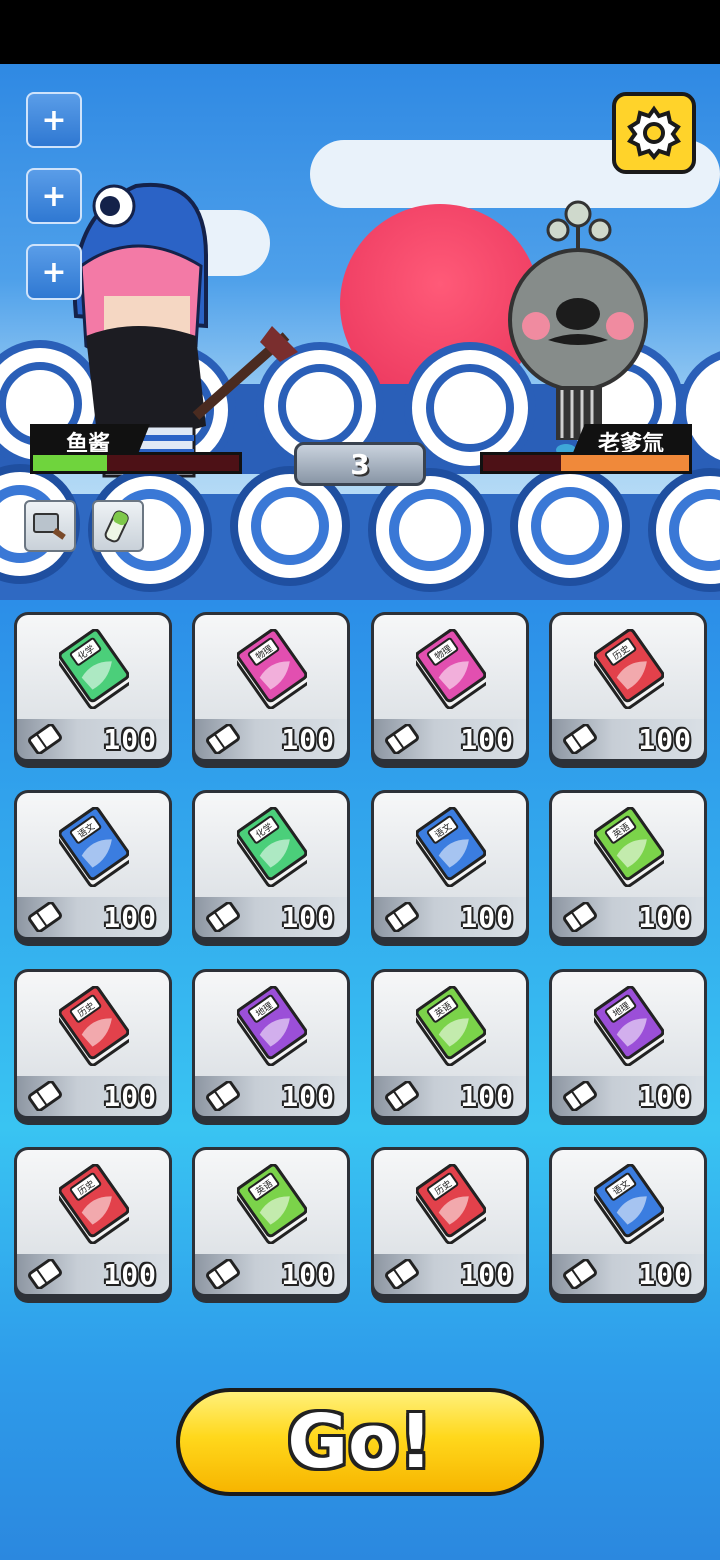 This screenshot has height=1560, width=720. Describe the element at coordinates (360, 464) in the screenshot. I see `turn-counter: 3` at that location.